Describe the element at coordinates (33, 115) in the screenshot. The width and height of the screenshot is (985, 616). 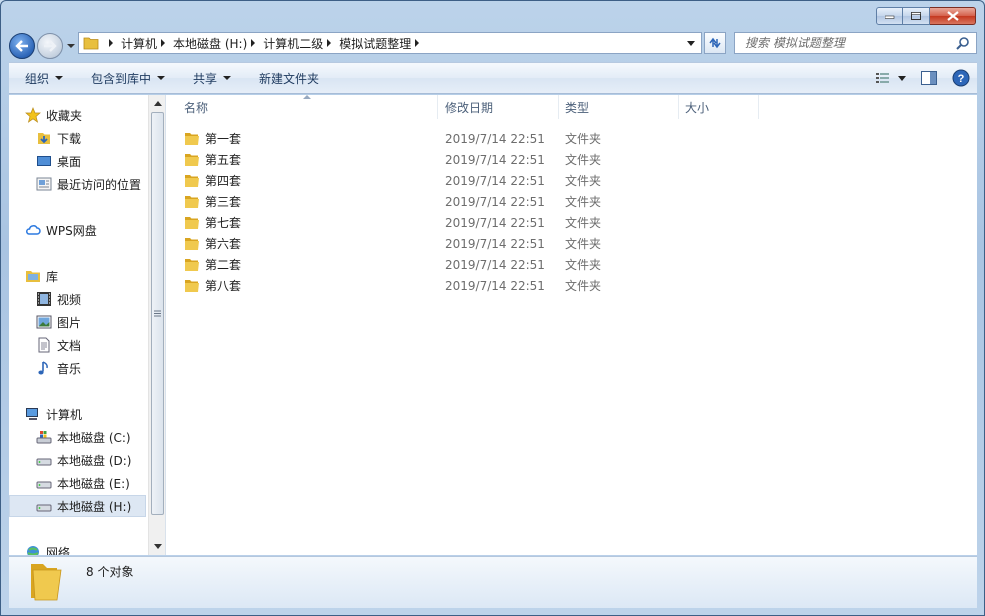
I see `star-icon` at that location.